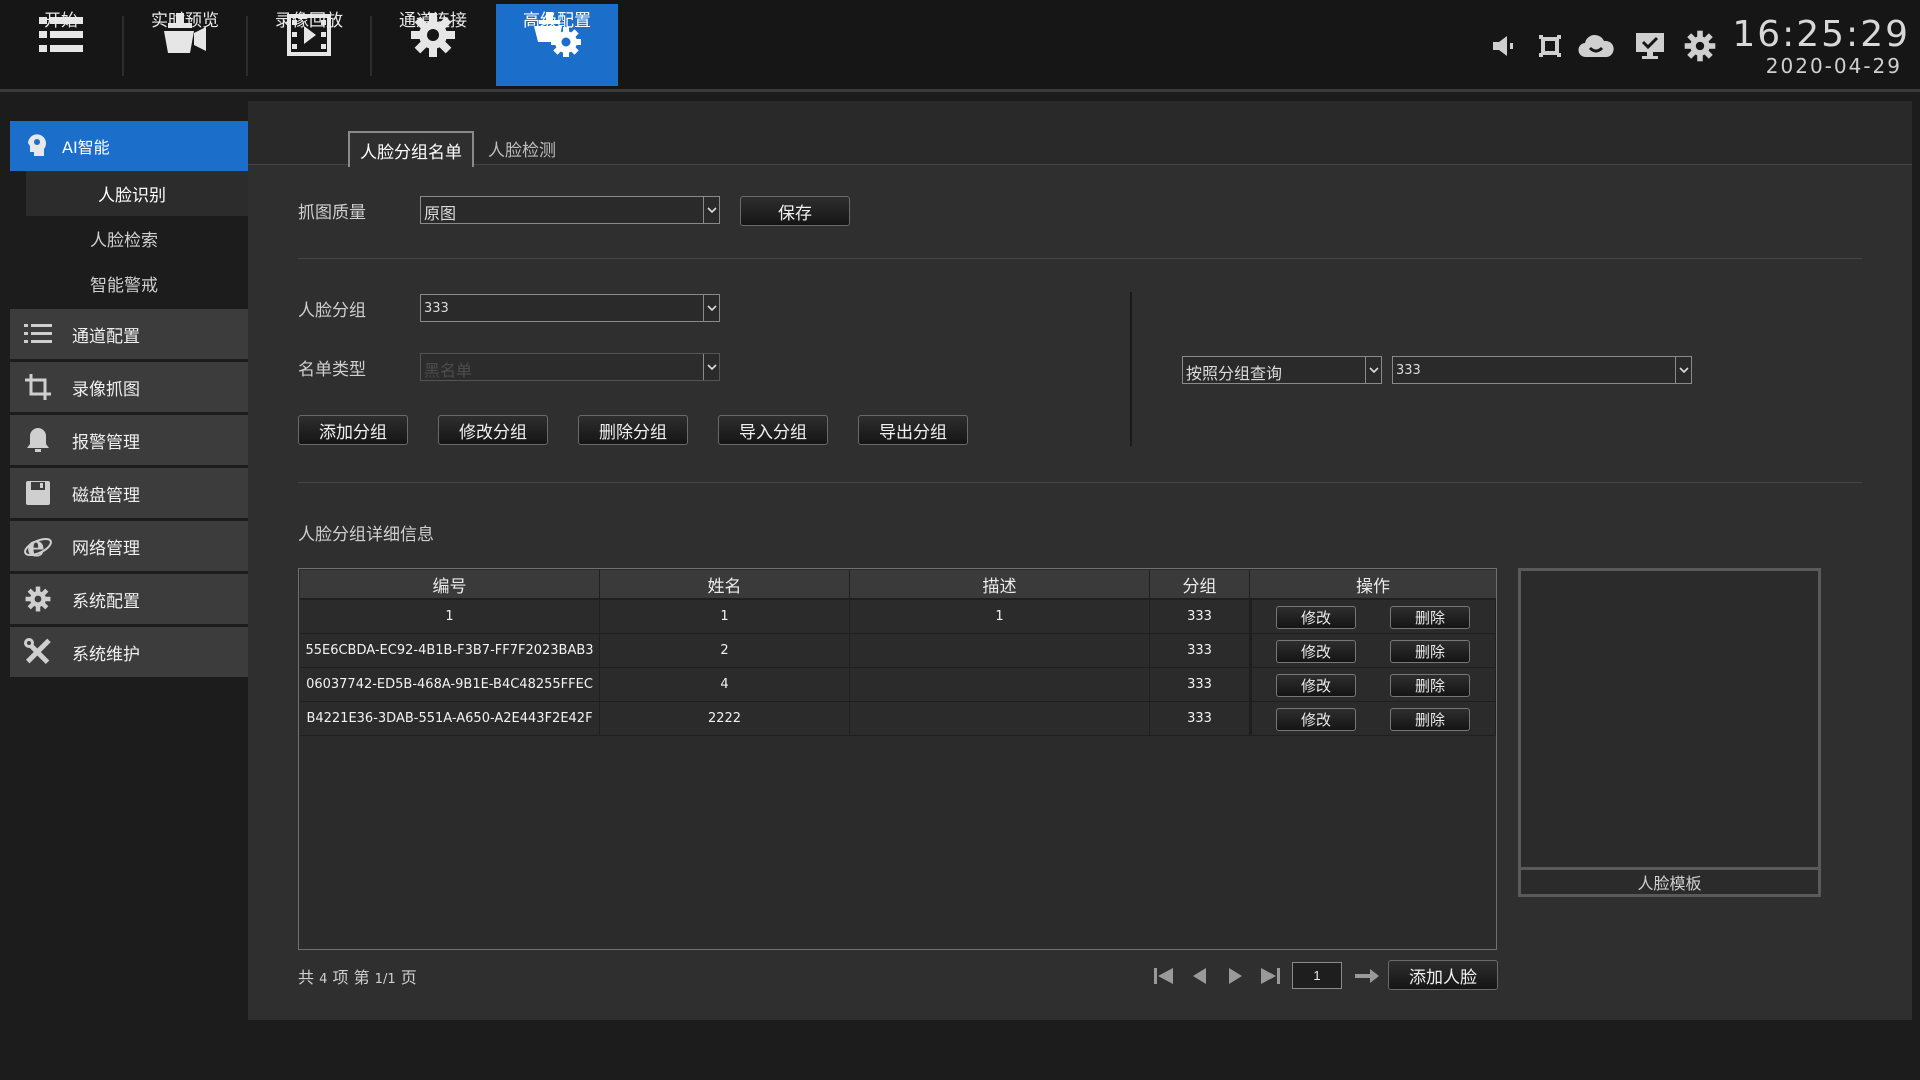  I want to click on last-page-icon, so click(1270, 976).